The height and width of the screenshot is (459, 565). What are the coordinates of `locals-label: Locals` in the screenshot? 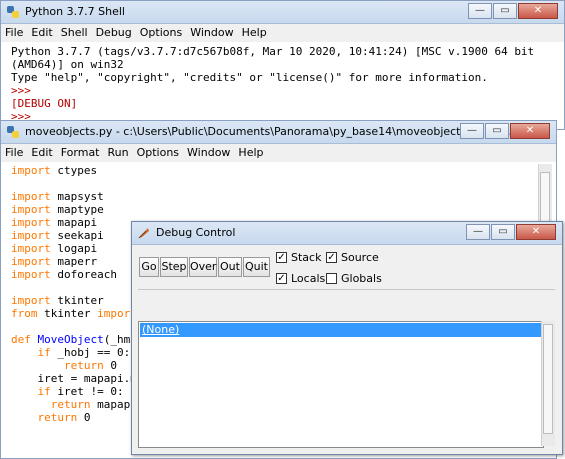 It's located at (308, 278).